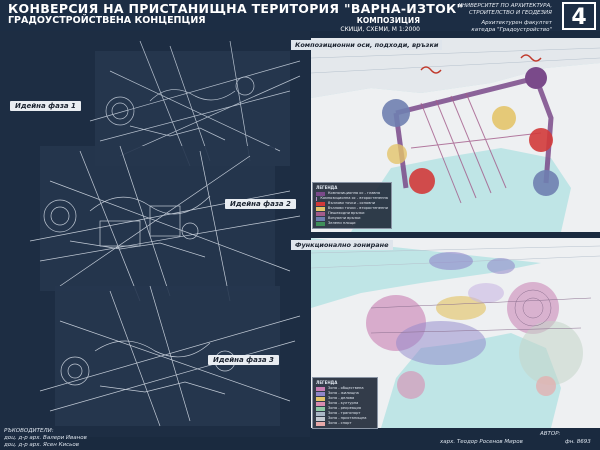 The width and height of the screenshot is (600, 450). Describe the element at coordinates (516, 23) in the screenshot. I see `faculty-line-1: Архитектурен факултет` at that location.